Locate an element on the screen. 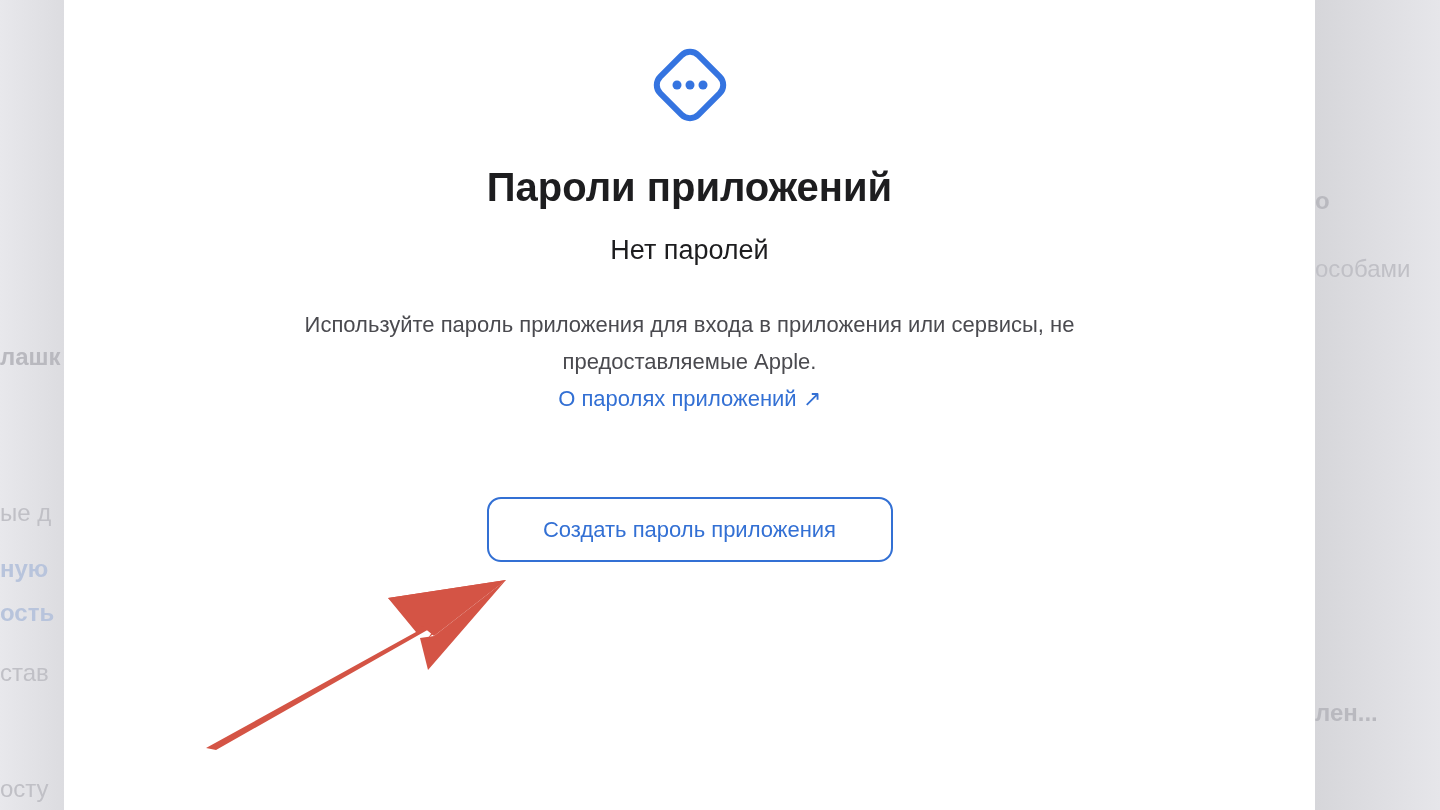 This screenshot has height=810, width=1440. about-link: О паролях приложений ↗ is located at coordinates (689, 398).